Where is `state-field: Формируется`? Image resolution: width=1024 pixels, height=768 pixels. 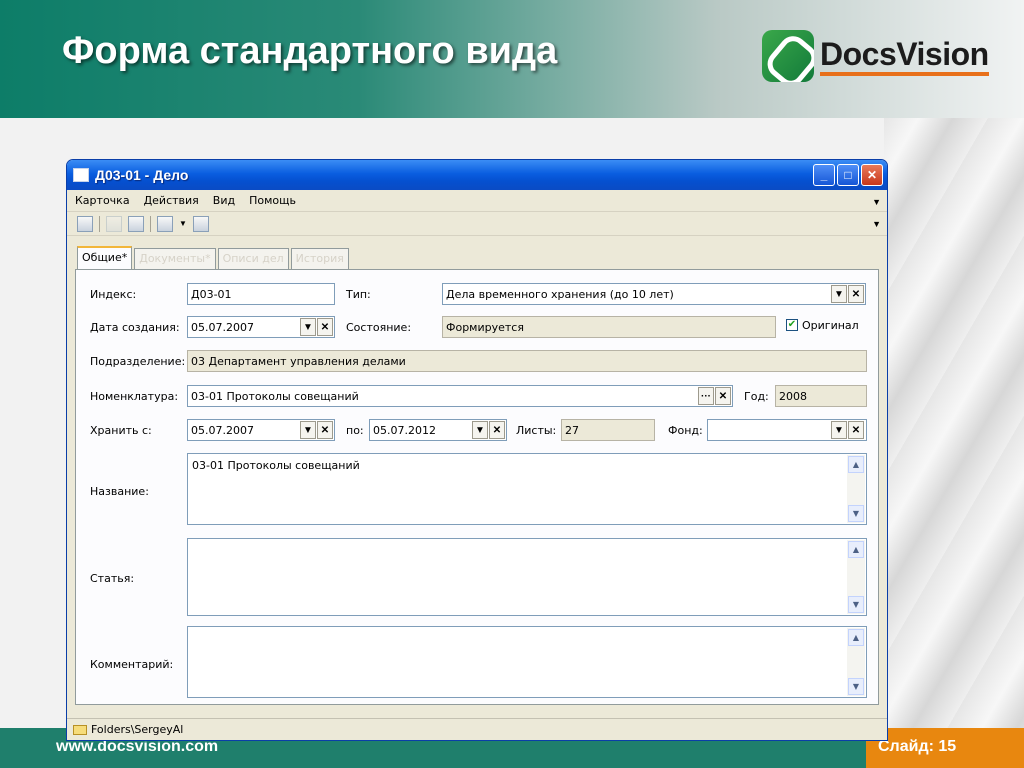 state-field: Формируется is located at coordinates (609, 327).